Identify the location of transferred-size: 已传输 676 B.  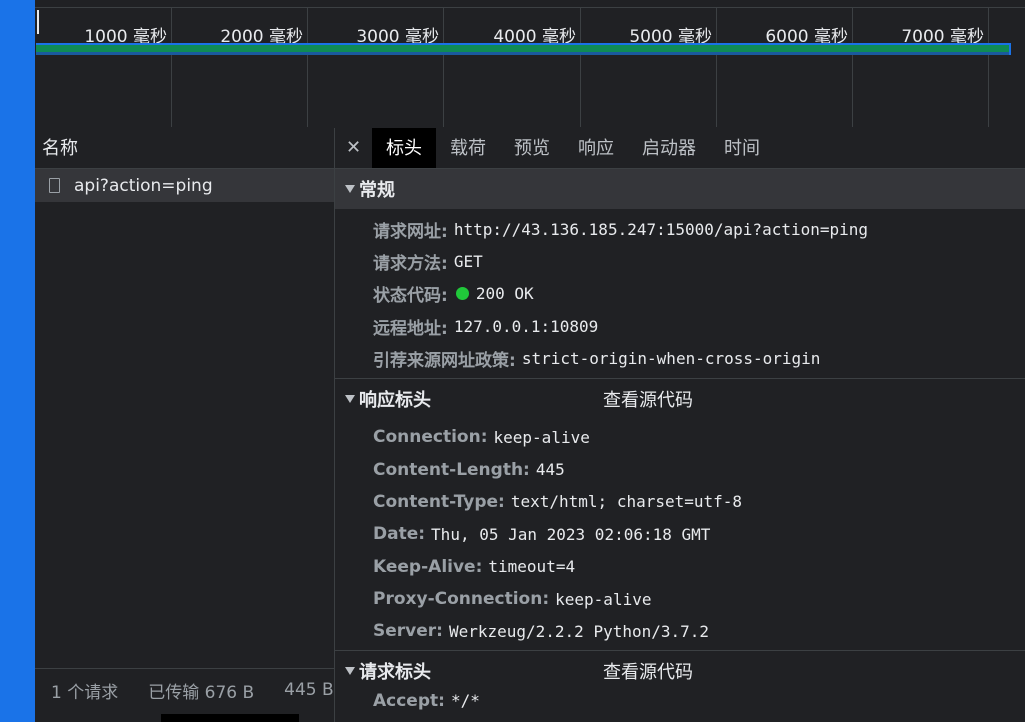
(201, 692).